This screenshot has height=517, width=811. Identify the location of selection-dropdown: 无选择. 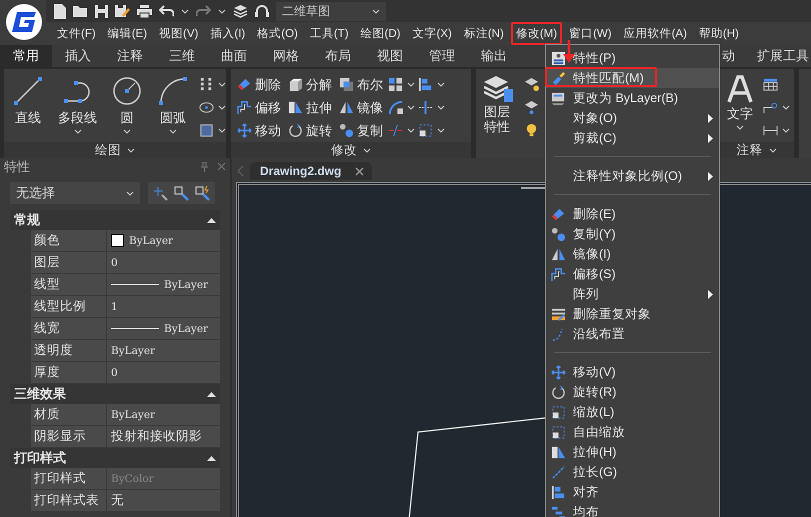
(75, 193).